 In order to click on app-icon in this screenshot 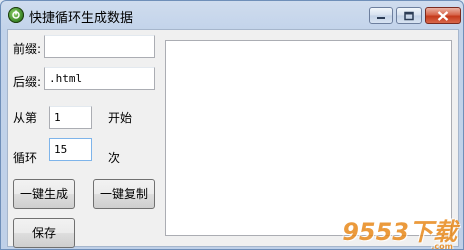, I will do `click(16, 15)`.